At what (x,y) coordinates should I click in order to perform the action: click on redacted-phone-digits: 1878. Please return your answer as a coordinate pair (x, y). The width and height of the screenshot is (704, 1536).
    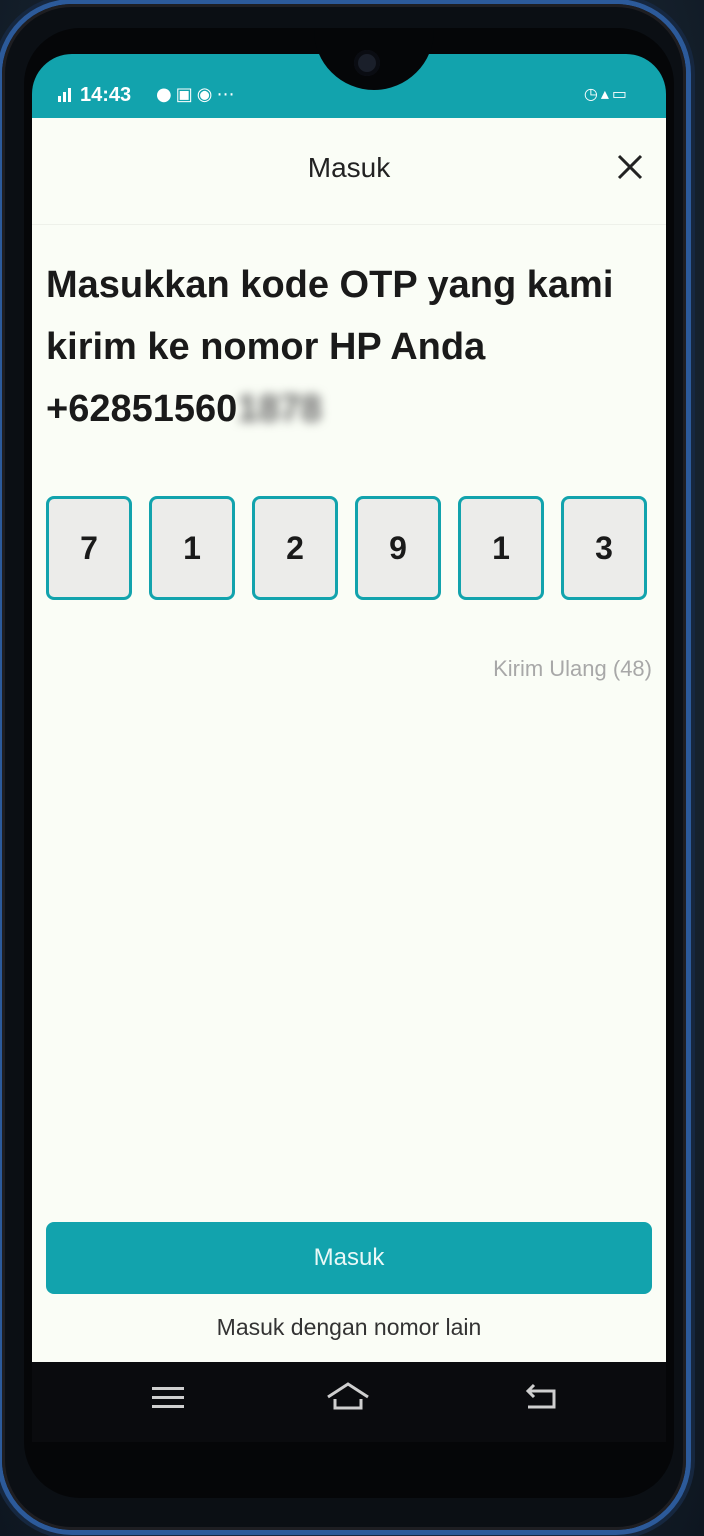
    Looking at the image, I should click on (279, 409).